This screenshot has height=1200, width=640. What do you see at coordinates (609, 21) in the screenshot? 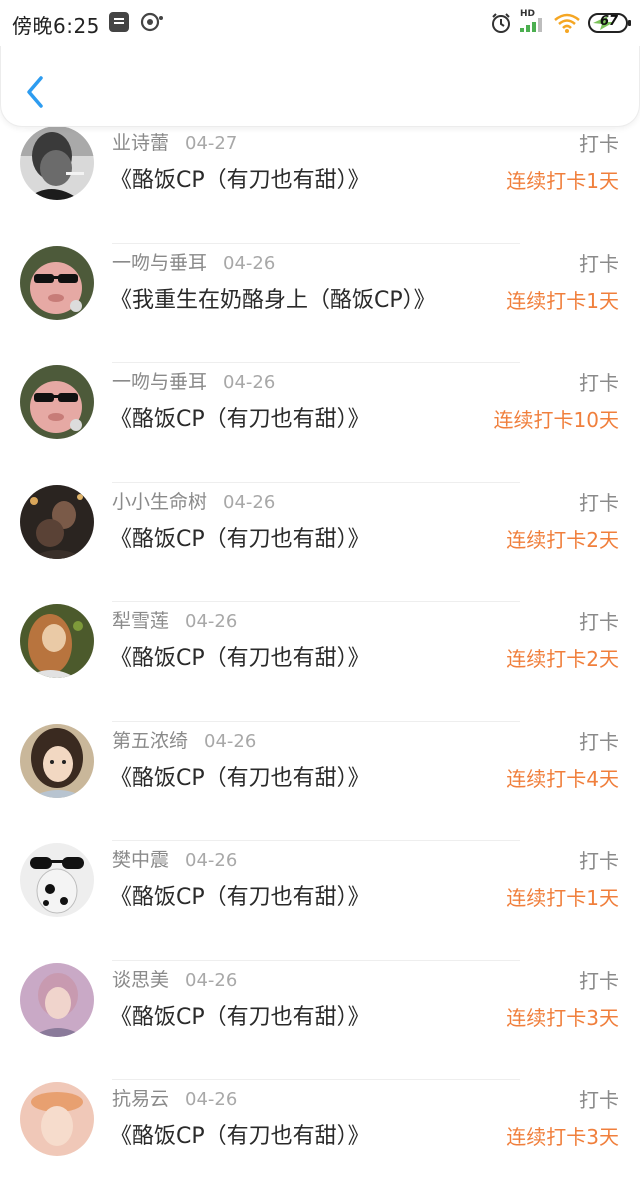
I see `battery-level: 67` at bounding box center [609, 21].